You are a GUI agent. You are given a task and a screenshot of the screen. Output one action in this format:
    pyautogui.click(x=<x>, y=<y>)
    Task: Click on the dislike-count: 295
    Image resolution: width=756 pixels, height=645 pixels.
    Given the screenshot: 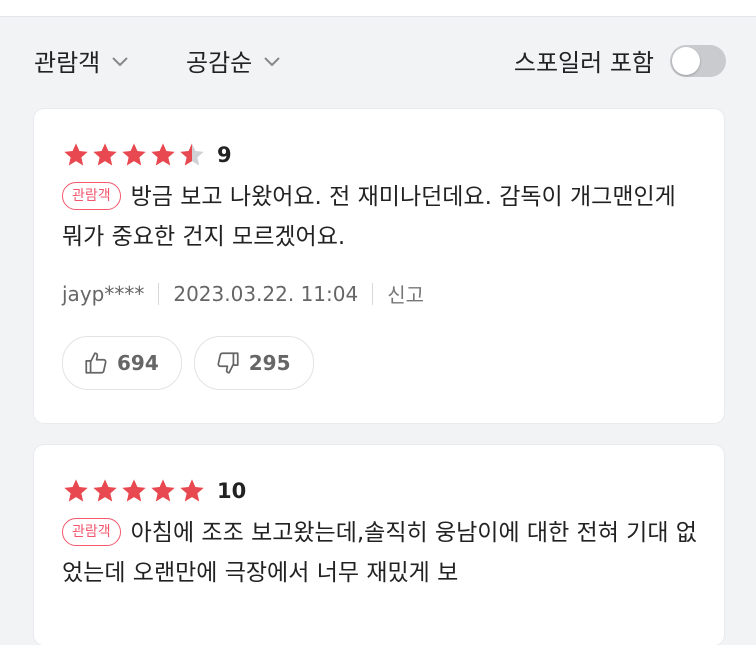 What is the action you would take?
    pyautogui.click(x=269, y=363)
    